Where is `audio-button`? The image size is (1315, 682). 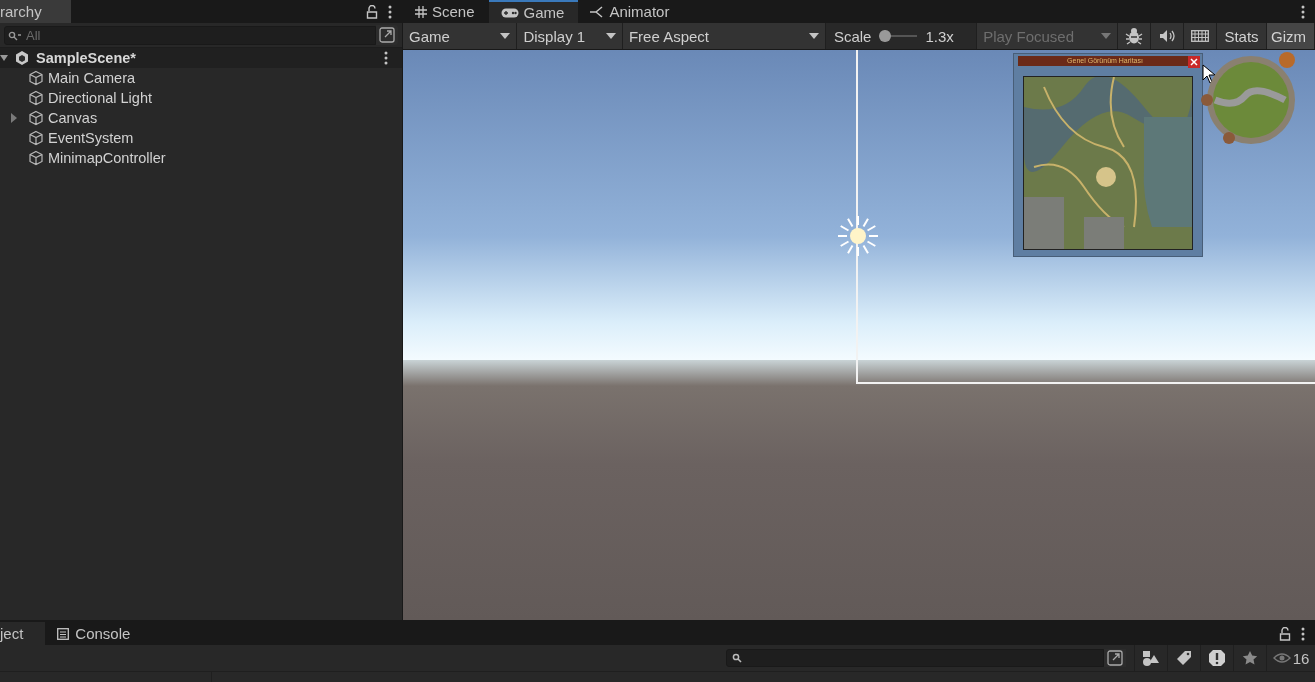
audio-button is located at coordinates (1168, 36).